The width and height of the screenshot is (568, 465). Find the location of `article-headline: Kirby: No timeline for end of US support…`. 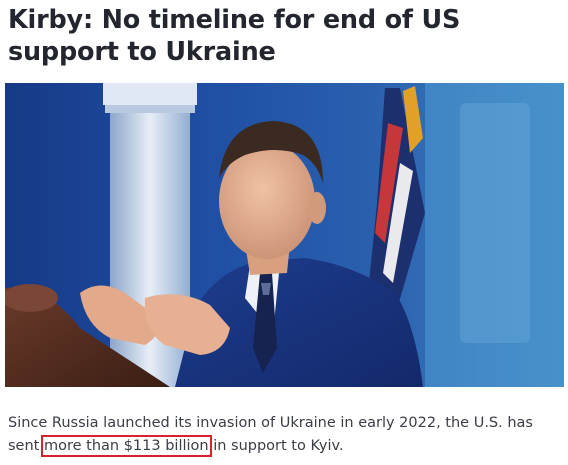

article-headline: Kirby: No timeline for end of US support… is located at coordinates (234, 36).